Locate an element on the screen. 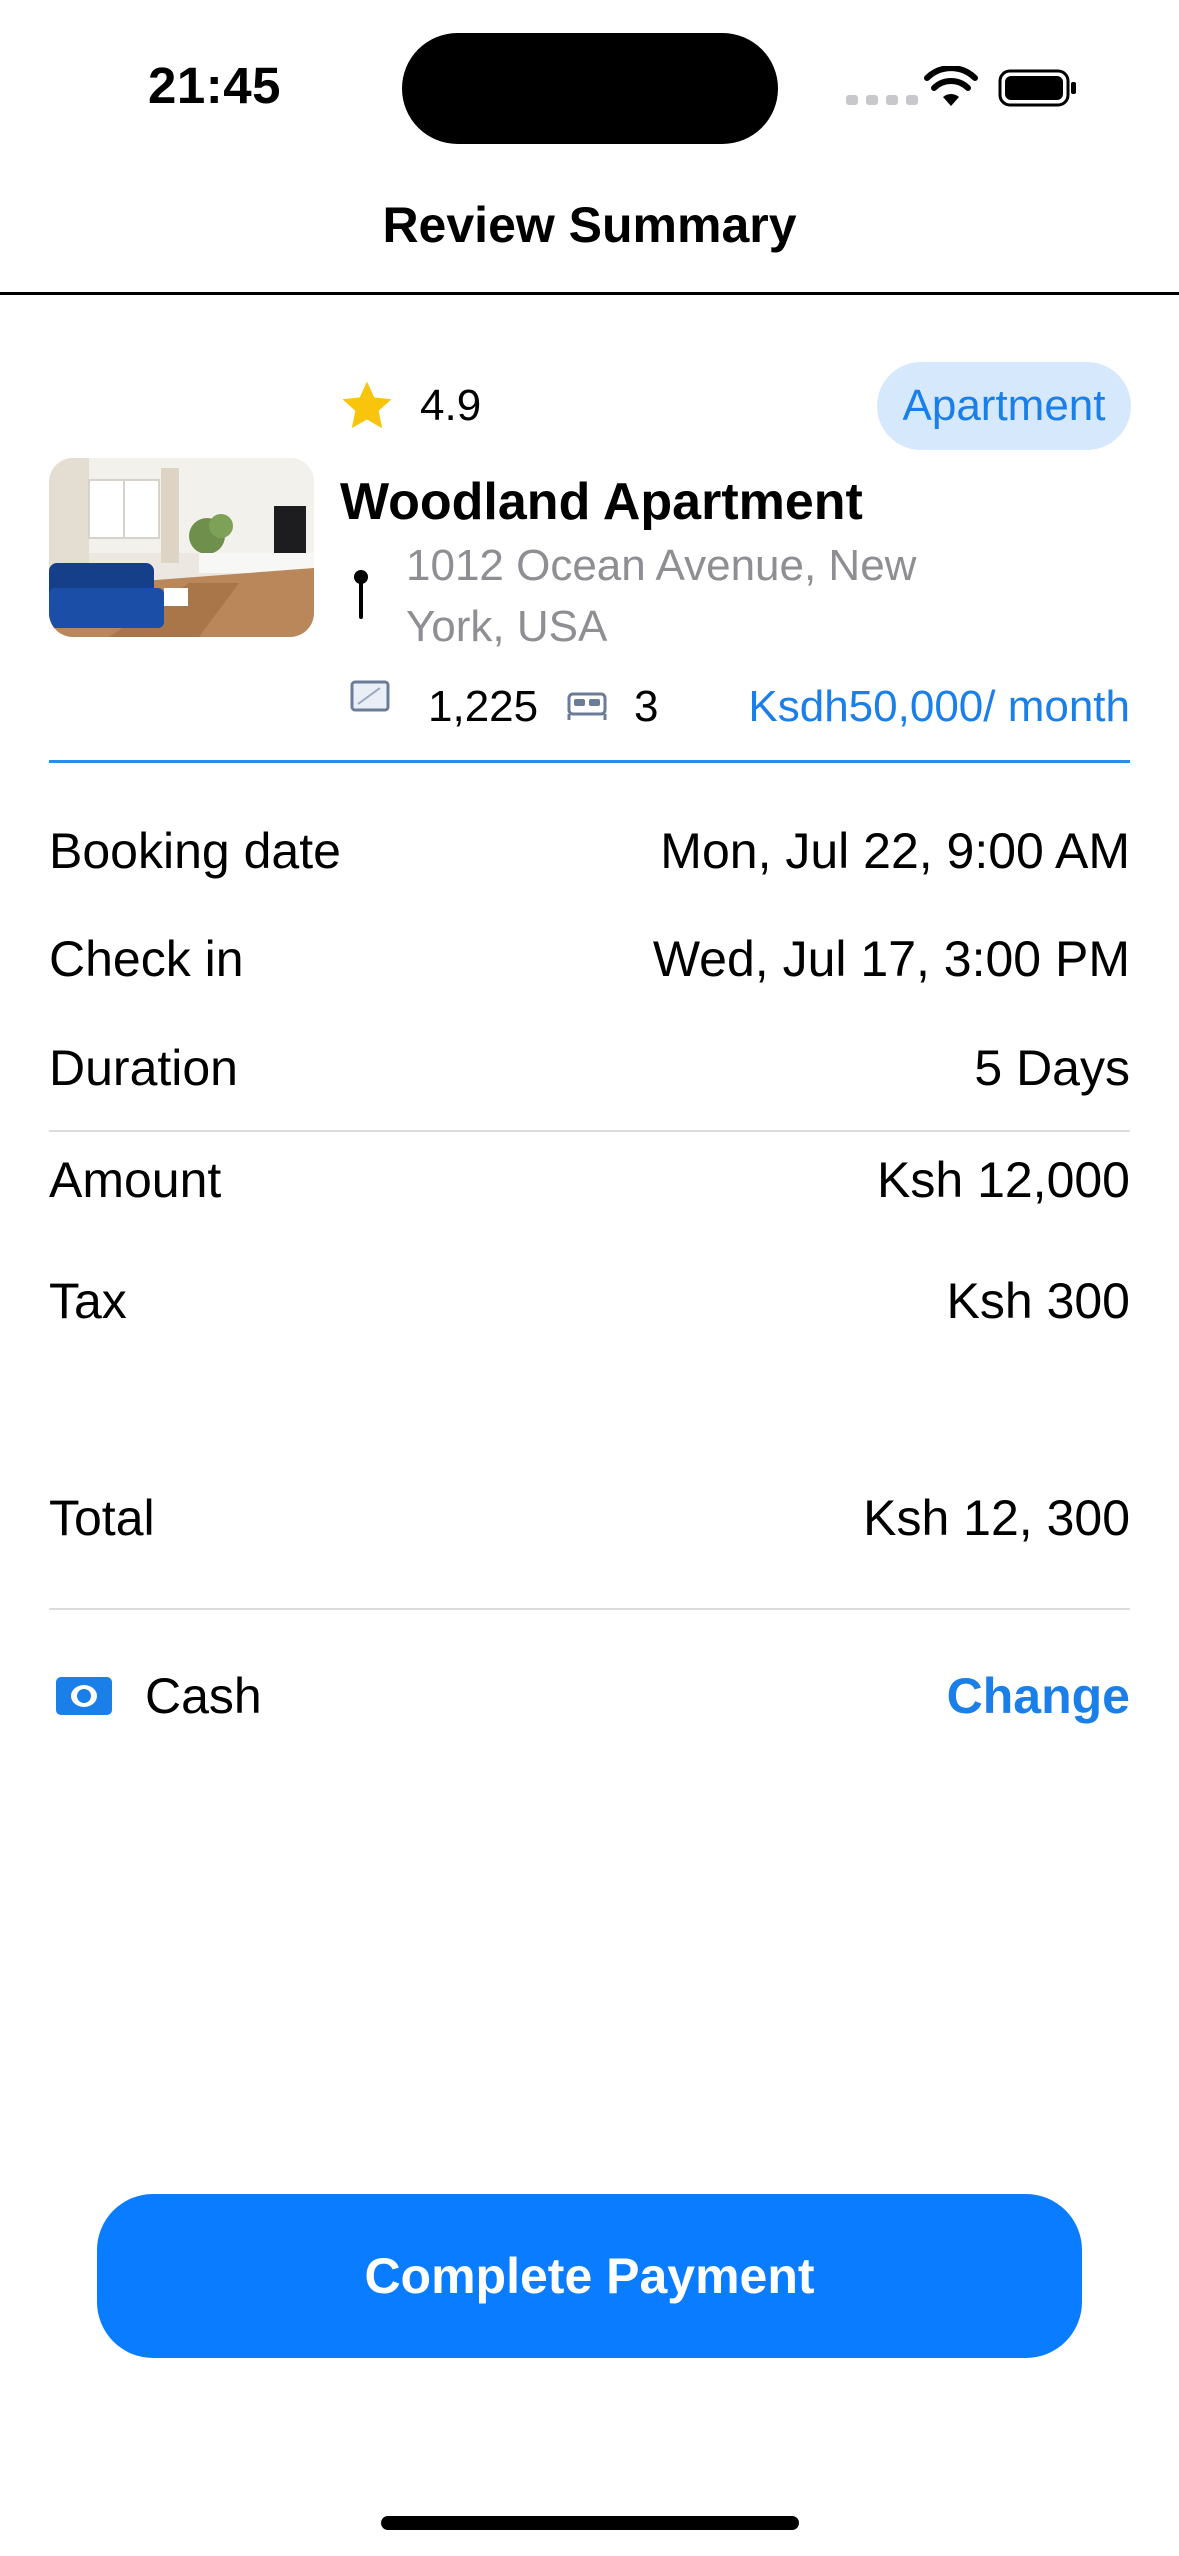 The image size is (1179, 2556). nav-divider is located at coordinates (589, 293).